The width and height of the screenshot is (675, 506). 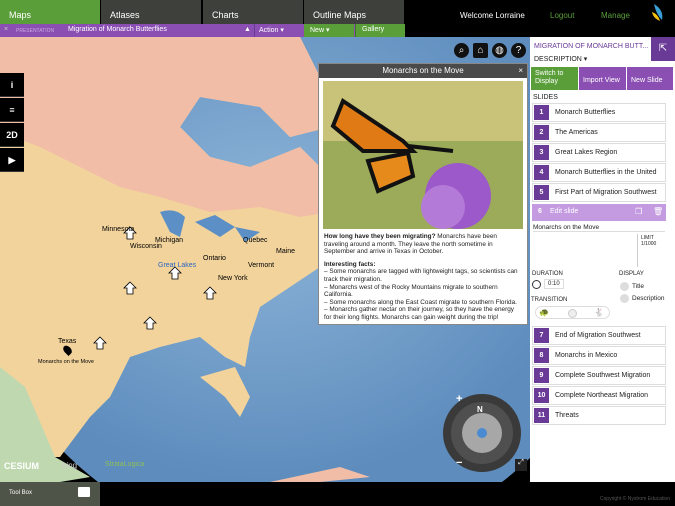 I want to click on turtle-icon: 🐢, so click(x=544, y=312).